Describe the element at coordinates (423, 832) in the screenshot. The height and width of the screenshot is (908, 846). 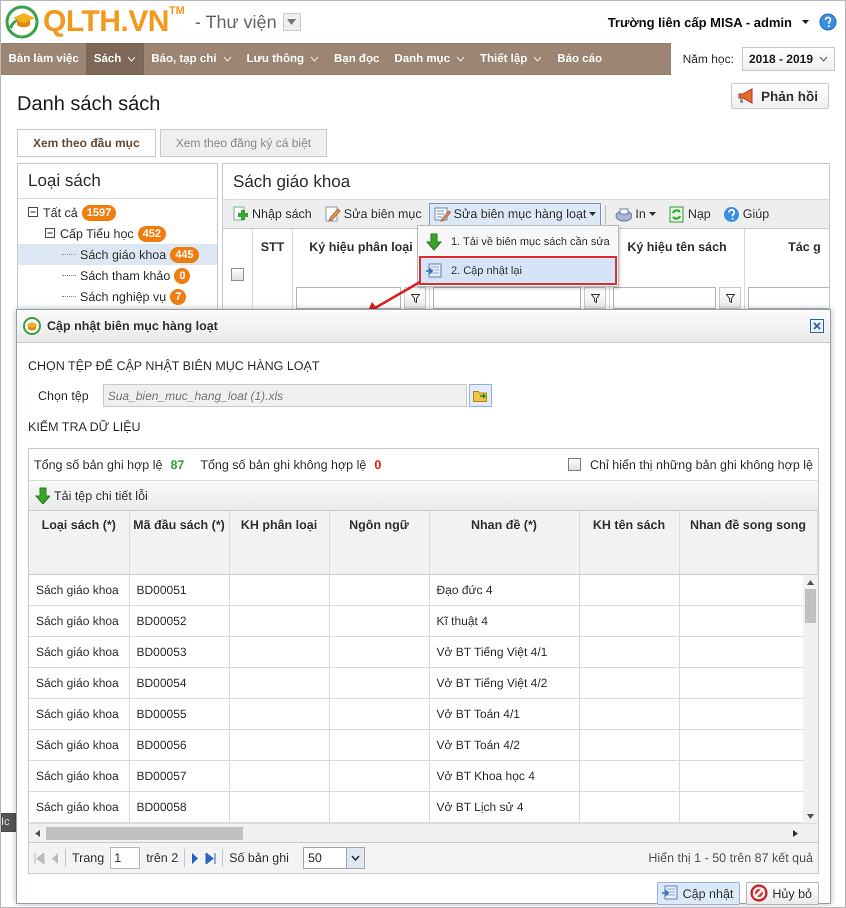
I see `horizontal-scrollbar` at that location.